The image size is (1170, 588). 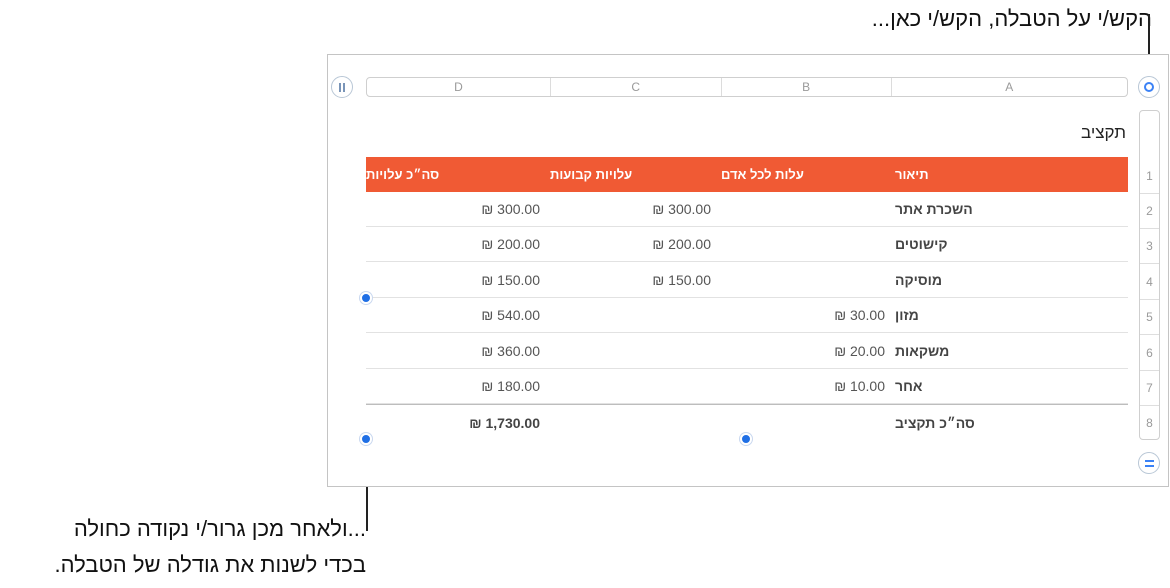 What do you see at coordinates (458, 386) in the screenshot?
I see `cell-total: ₪ 180.00` at bounding box center [458, 386].